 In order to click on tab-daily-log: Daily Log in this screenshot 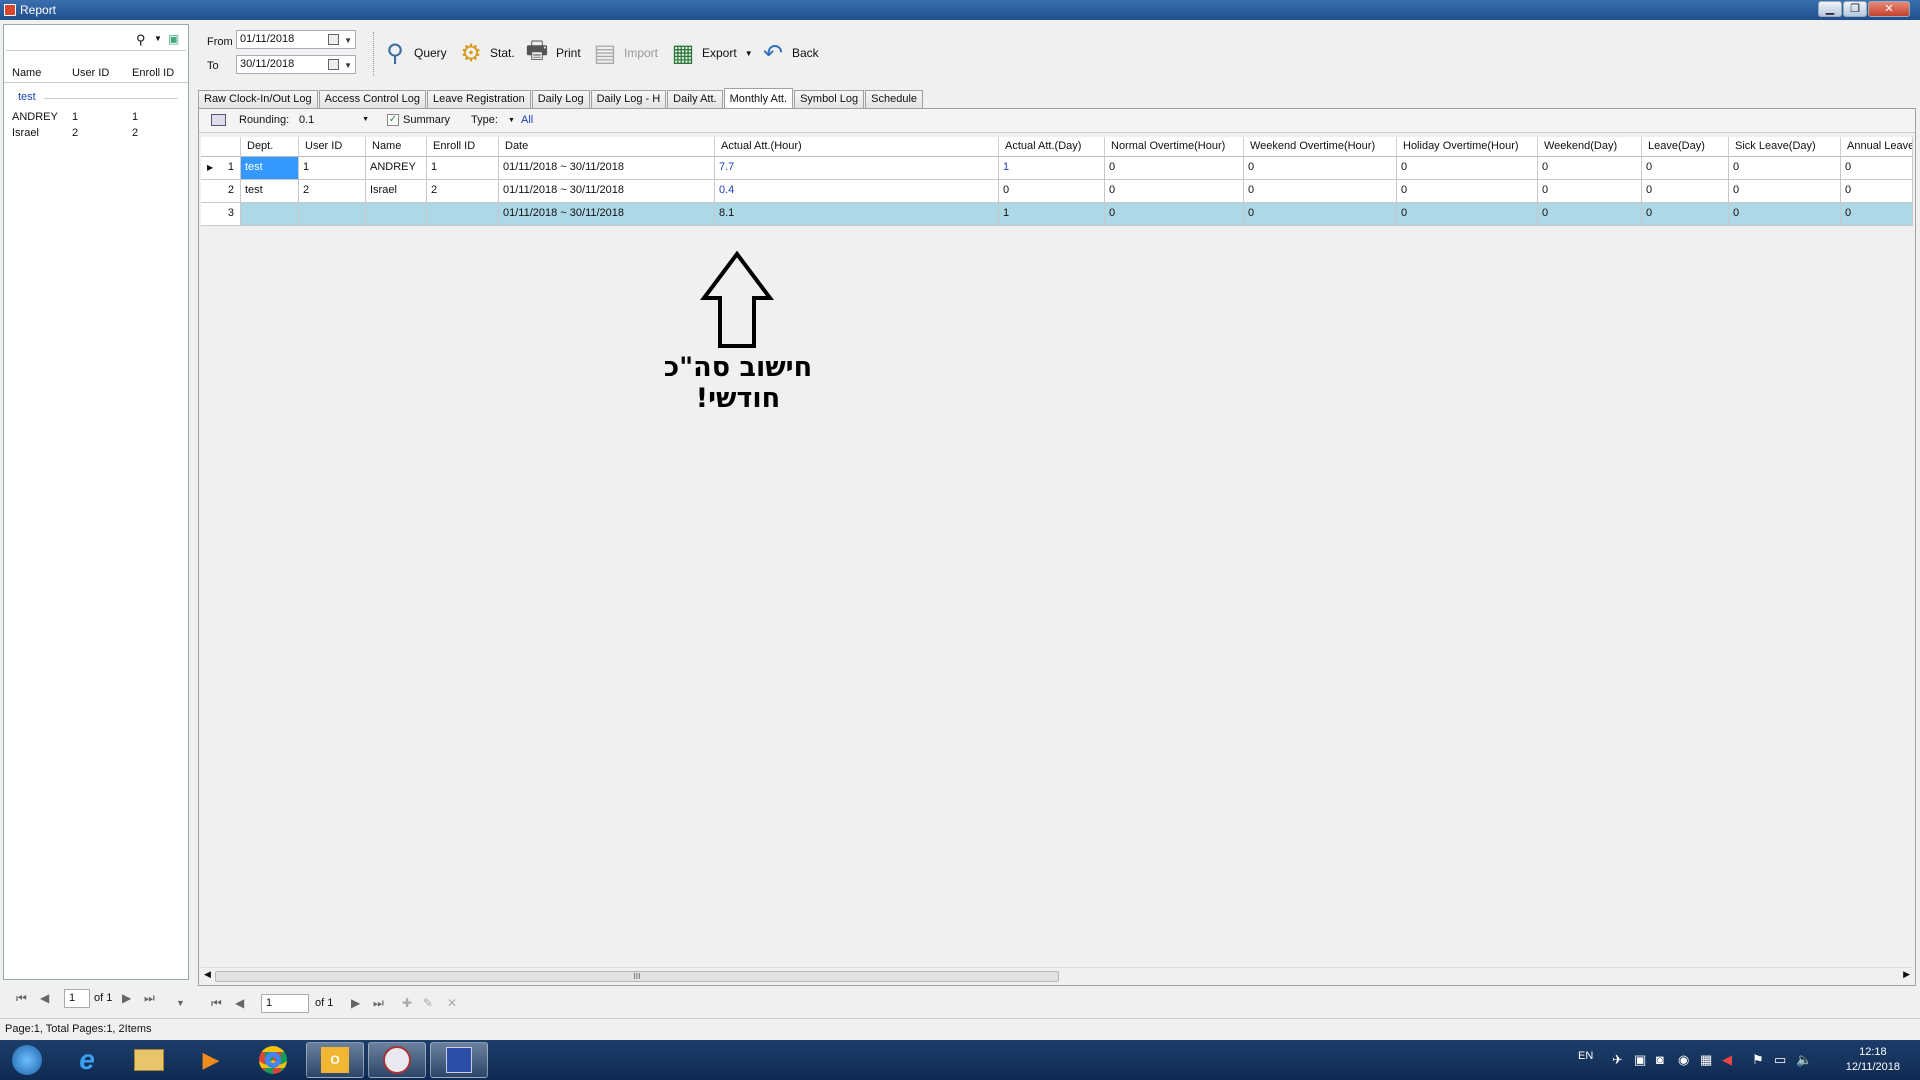, I will do `click(560, 99)`.